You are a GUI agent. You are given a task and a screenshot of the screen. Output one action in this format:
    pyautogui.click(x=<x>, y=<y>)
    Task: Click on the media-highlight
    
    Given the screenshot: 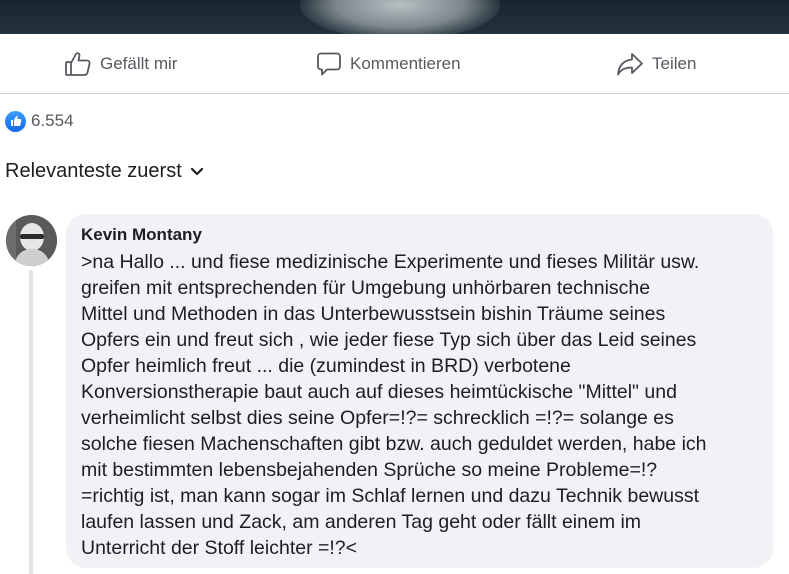 What is the action you would take?
    pyautogui.click(x=400, y=17)
    